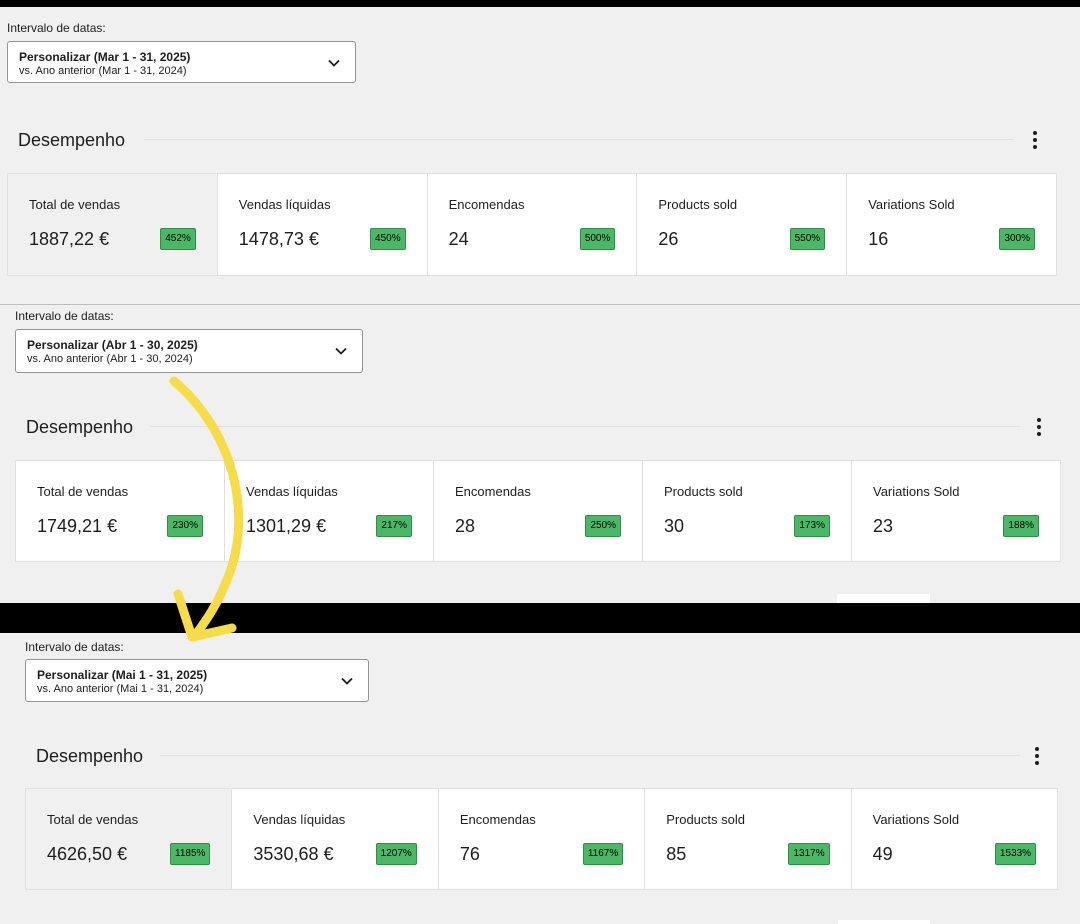 The width and height of the screenshot is (1080, 924). What do you see at coordinates (956, 511) in the screenshot?
I see `card-variations-sold: Variations Sold 23 188%` at bounding box center [956, 511].